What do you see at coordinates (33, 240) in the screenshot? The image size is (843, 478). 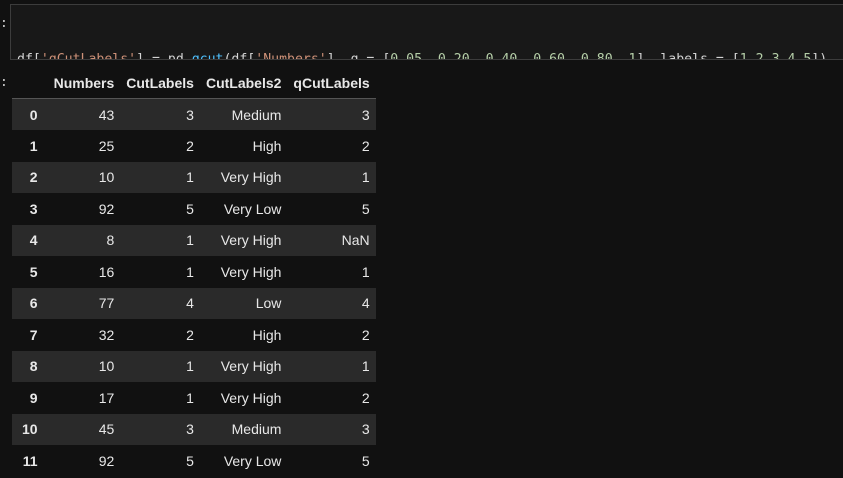 I see `row-index: 4` at bounding box center [33, 240].